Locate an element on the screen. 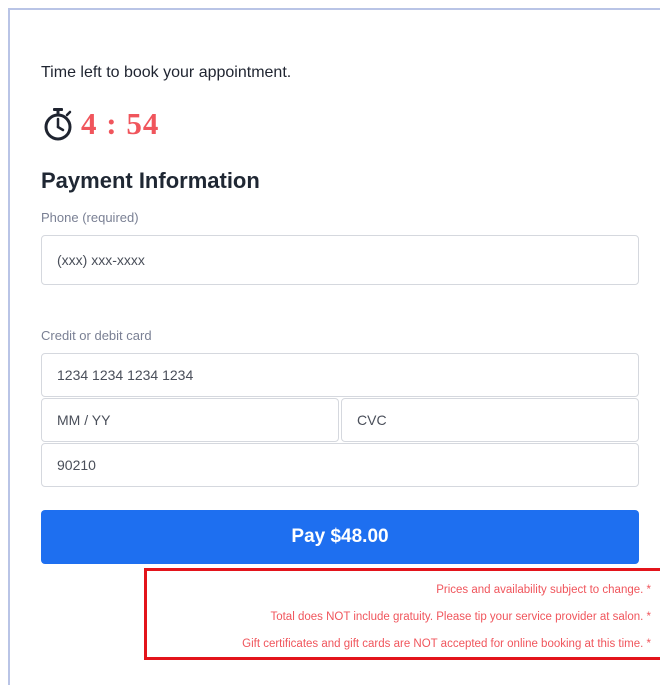 This screenshot has height=685, width=660. phone-input is located at coordinates (340, 260).